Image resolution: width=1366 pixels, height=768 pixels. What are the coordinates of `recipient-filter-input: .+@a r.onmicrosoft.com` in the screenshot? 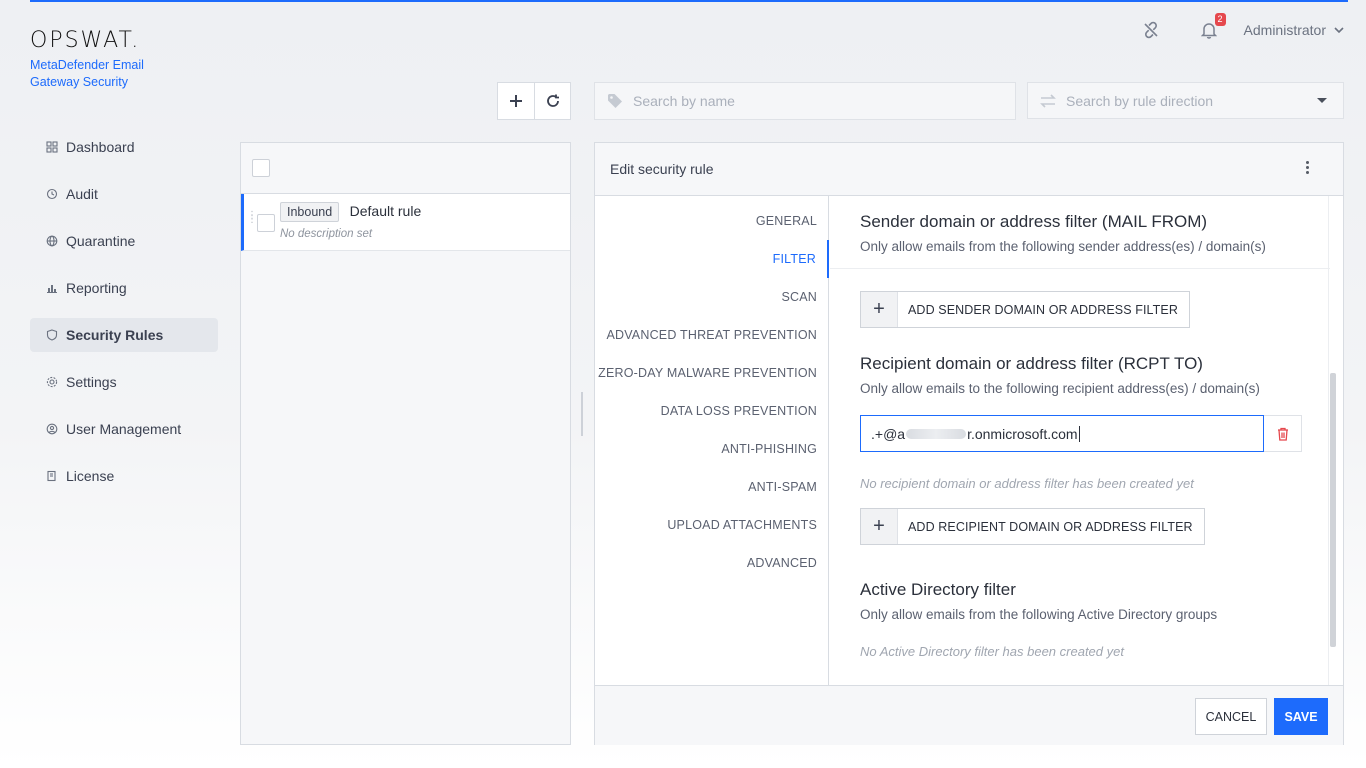 It's located at (1062, 433).